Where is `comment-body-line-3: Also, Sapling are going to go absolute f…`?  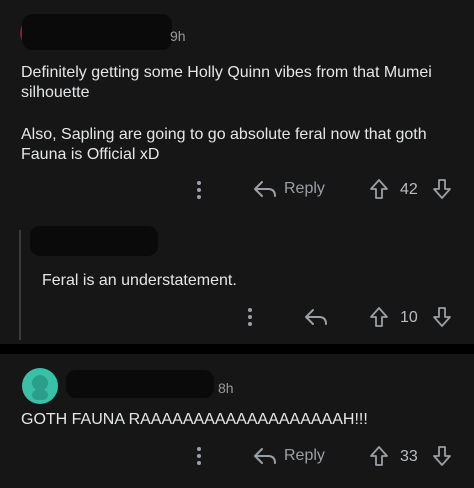 comment-body-line-3: Also, Sapling are going to go absolute f… is located at coordinates (224, 134).